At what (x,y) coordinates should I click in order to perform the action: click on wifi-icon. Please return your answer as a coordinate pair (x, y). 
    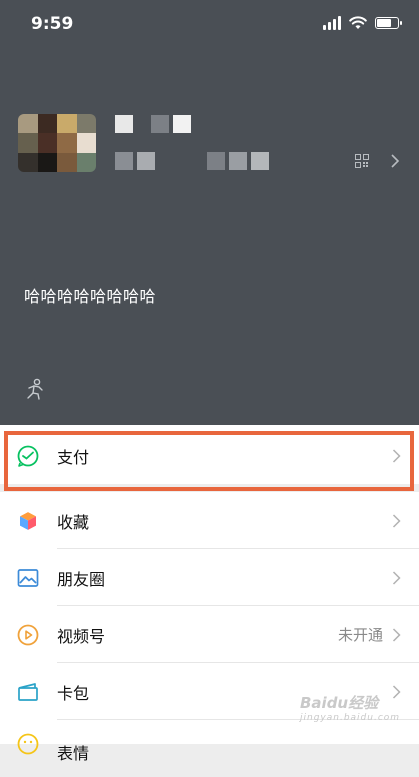
    Looking at the image, I should click on (358, 22).